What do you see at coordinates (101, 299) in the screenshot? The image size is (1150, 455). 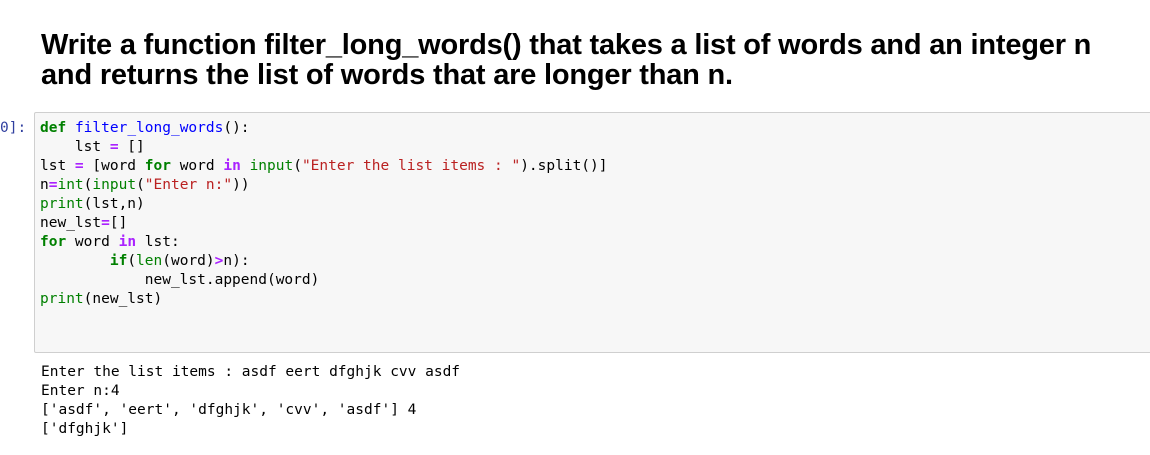 I see `code-line-10: print(new_lst)` at bounding box center [101, 299].